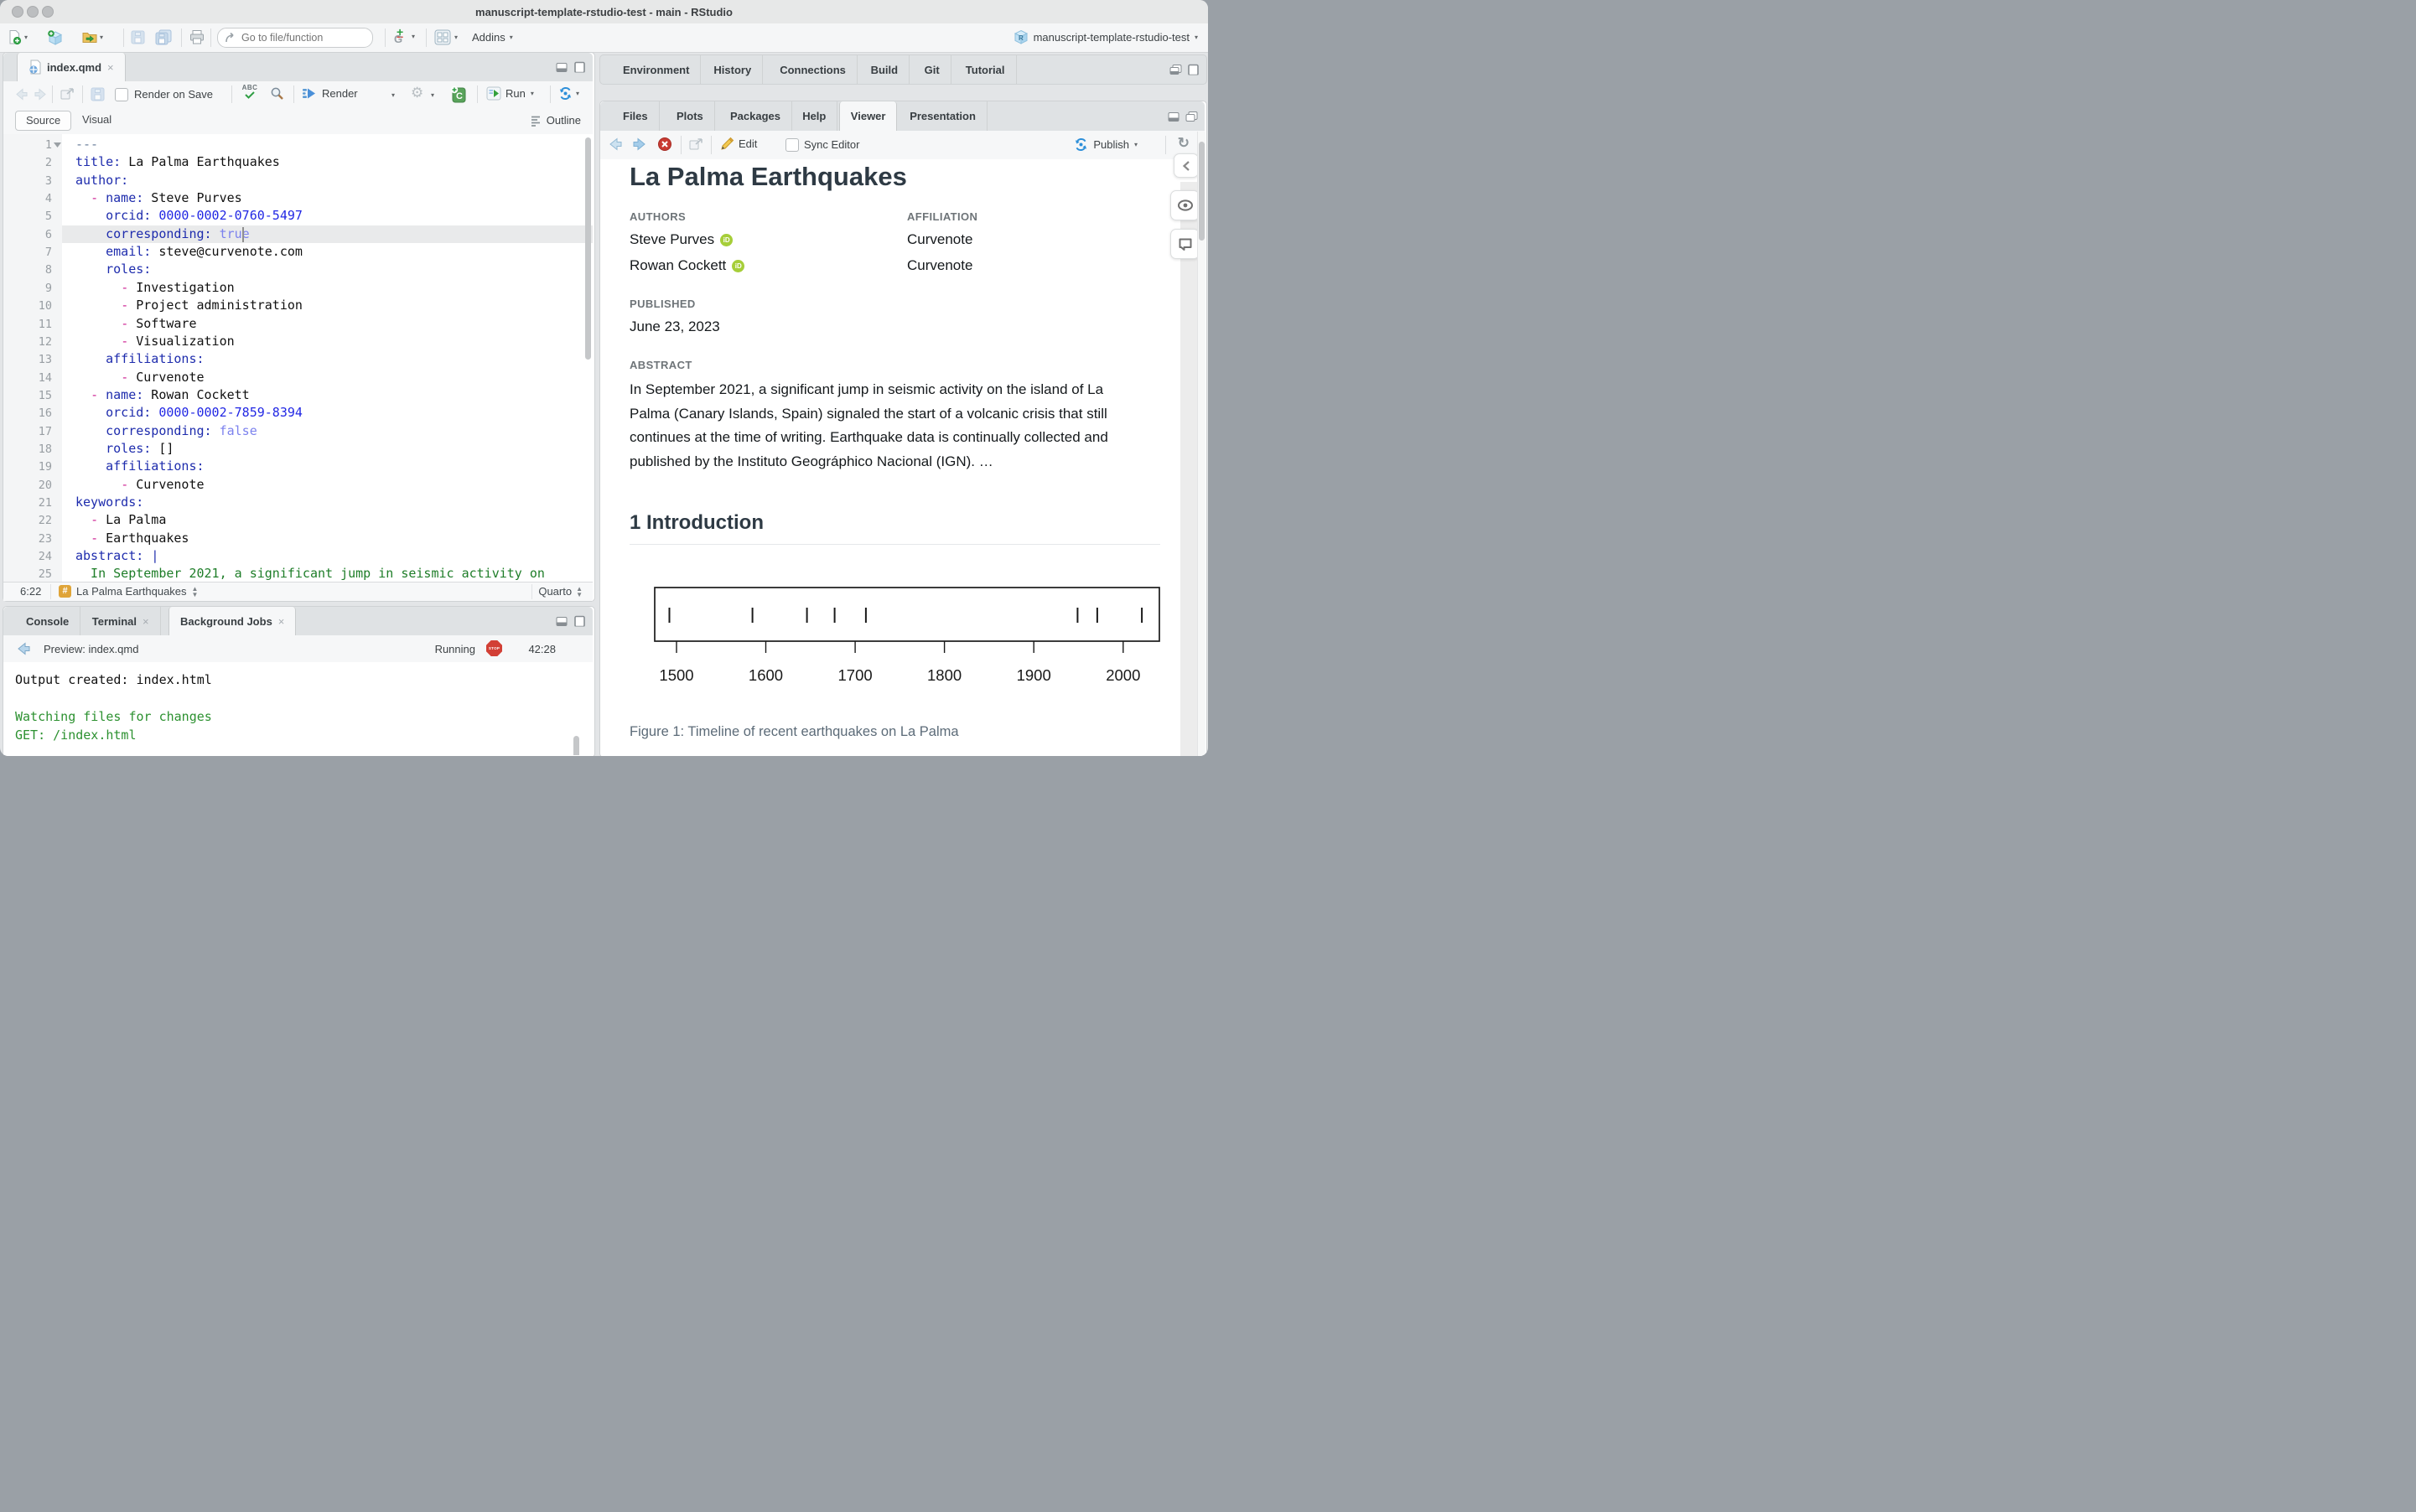  I want to click on tab-history: History, so click(734, 69).